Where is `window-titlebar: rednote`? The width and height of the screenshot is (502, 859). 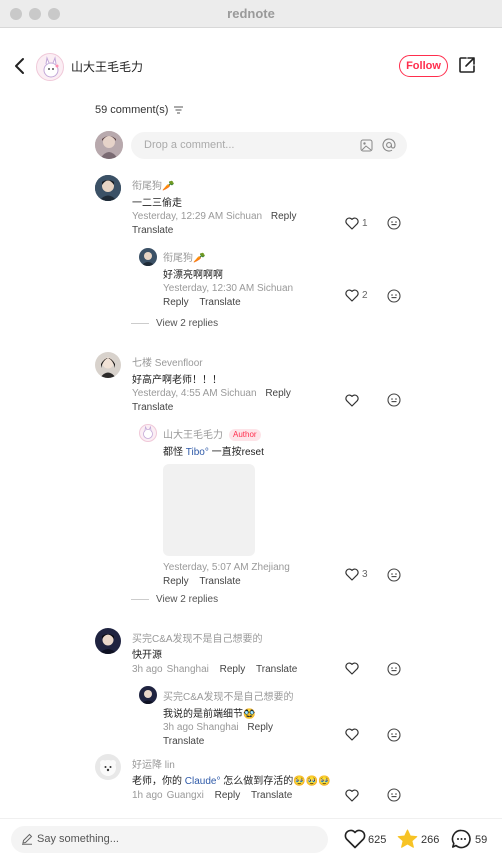 window-titlebar: rednote is located at coordinates (251, 14).